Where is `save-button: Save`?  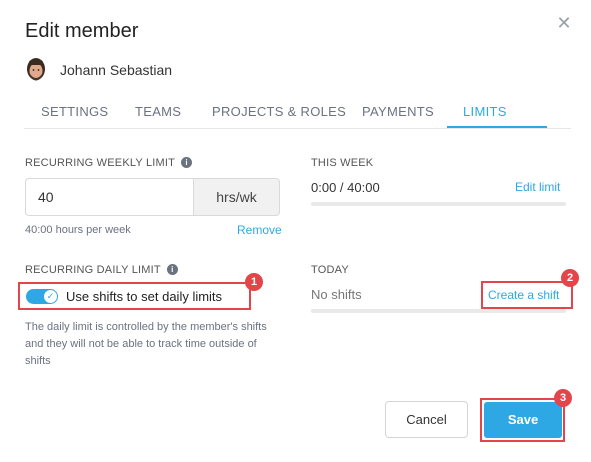
save-button: Save is located at coordinates (523, 420).